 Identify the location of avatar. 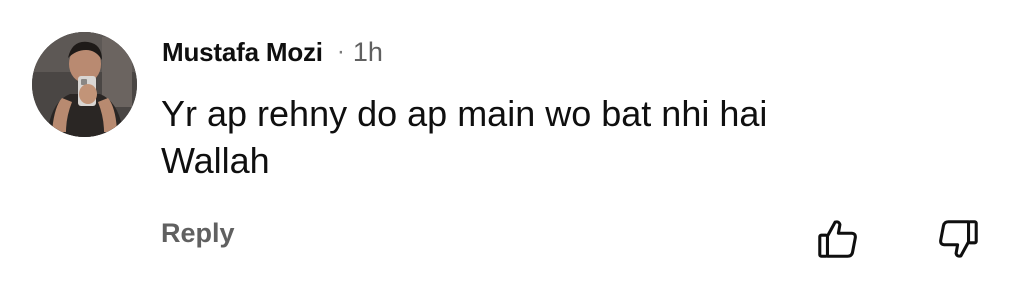
(84, 84).